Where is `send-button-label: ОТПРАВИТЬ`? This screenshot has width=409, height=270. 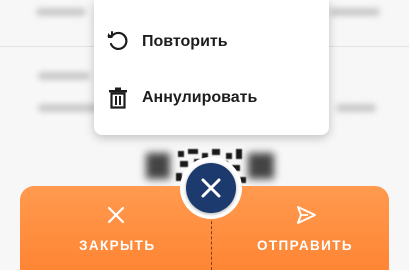
send-button-label: ОТПРАВИТЬ is located at coordinates (305, 245).